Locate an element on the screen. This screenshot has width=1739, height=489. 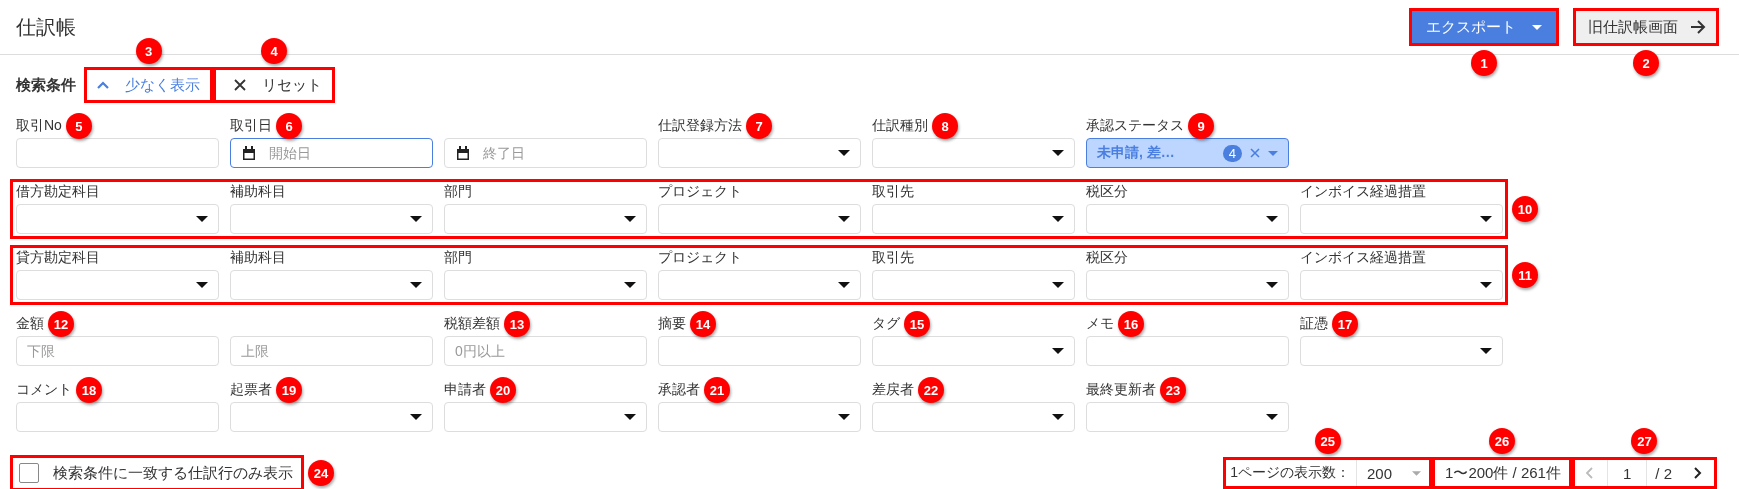
export-button: エクスポート is located at coordinates (1484, 27).